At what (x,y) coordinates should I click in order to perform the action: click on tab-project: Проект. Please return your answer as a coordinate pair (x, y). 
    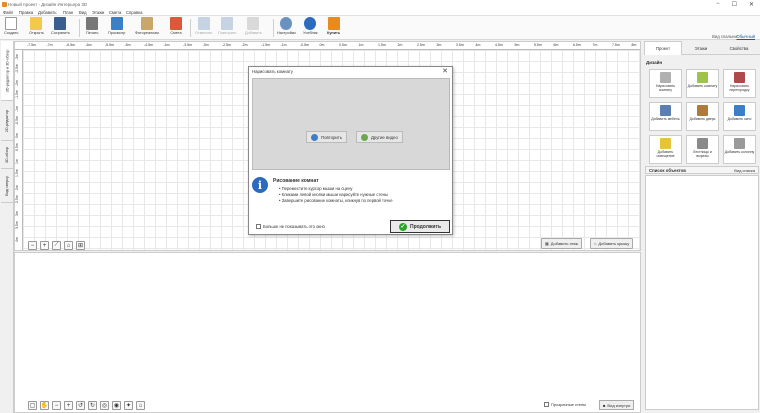
    Looking at the image, I should click on (663, 48).